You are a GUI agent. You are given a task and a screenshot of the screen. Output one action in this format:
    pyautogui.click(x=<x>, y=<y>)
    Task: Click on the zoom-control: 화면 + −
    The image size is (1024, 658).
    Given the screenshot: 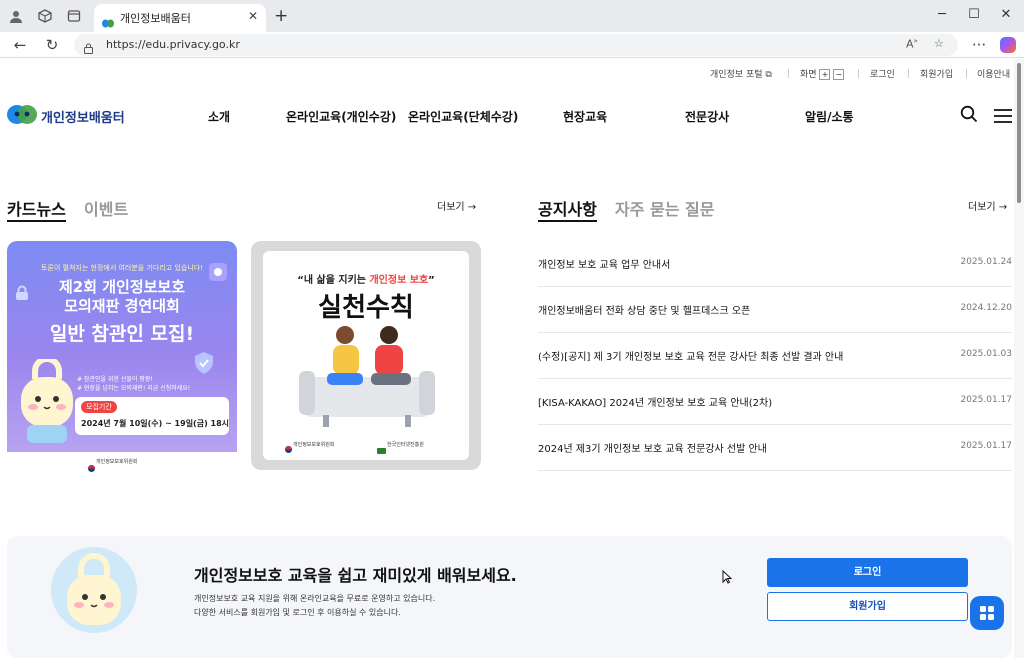 What is the action you would take?
    pyautogui.click(x=822, y=73)
    